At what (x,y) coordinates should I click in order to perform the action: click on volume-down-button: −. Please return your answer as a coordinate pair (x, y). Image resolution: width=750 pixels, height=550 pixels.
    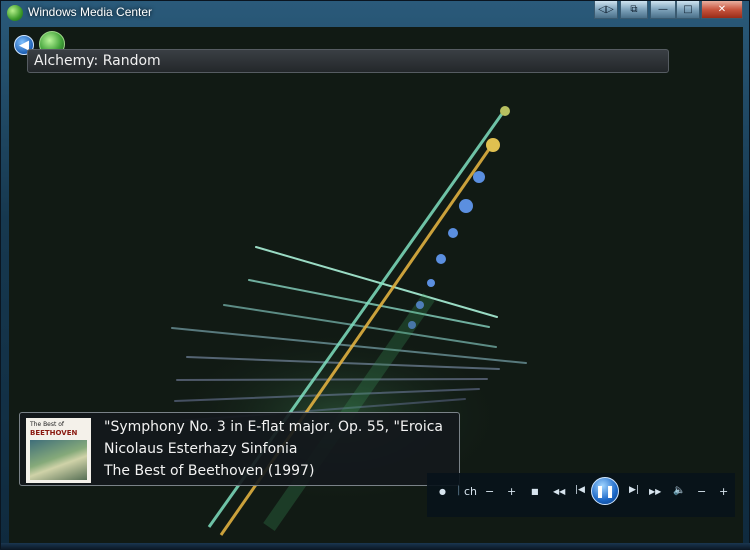
    Looking at the image, I should click on (701, 491).